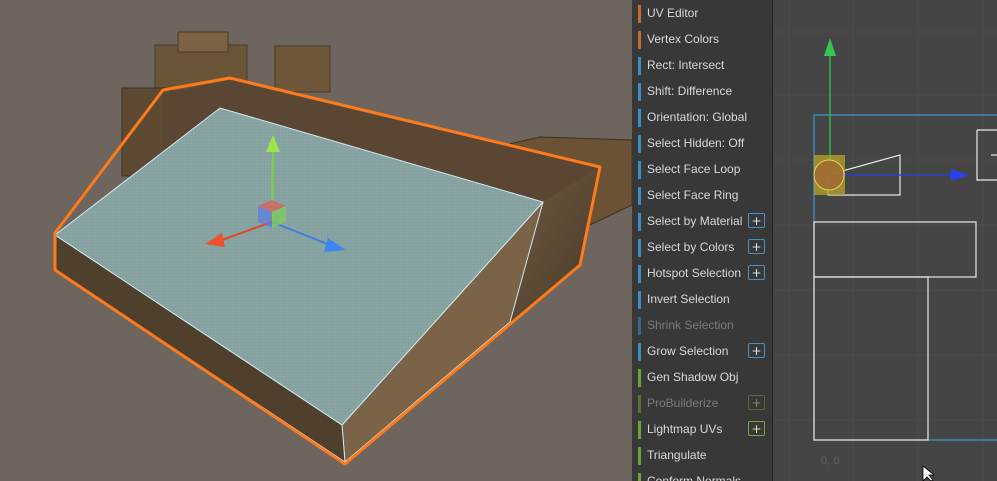 The height and width of the screenshot is (481, 997). I want to click on tool-grow-selection-button: Grow Selection +, so click(702, 351).